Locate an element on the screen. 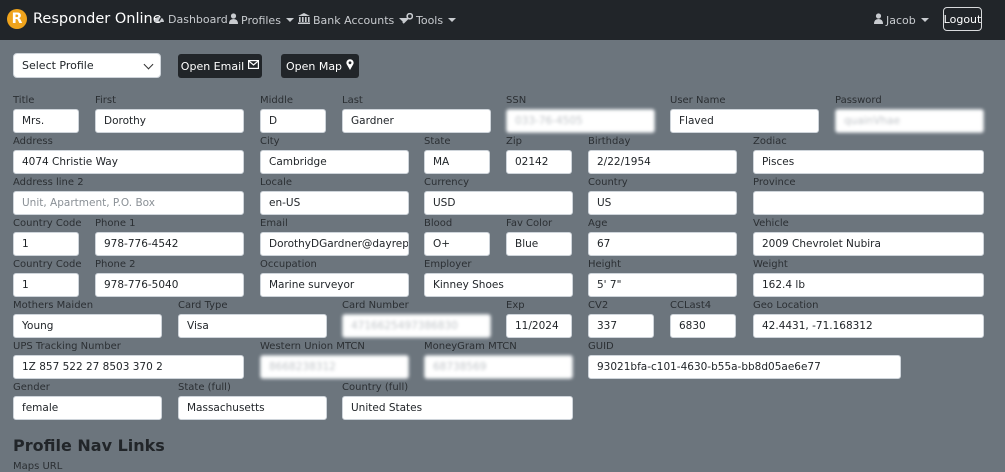  age-field: 67 is located at coordinates (662, 244).